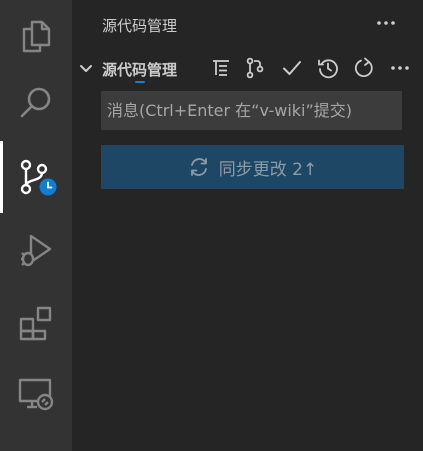  I want to click on branch-button, so click(255, 68).